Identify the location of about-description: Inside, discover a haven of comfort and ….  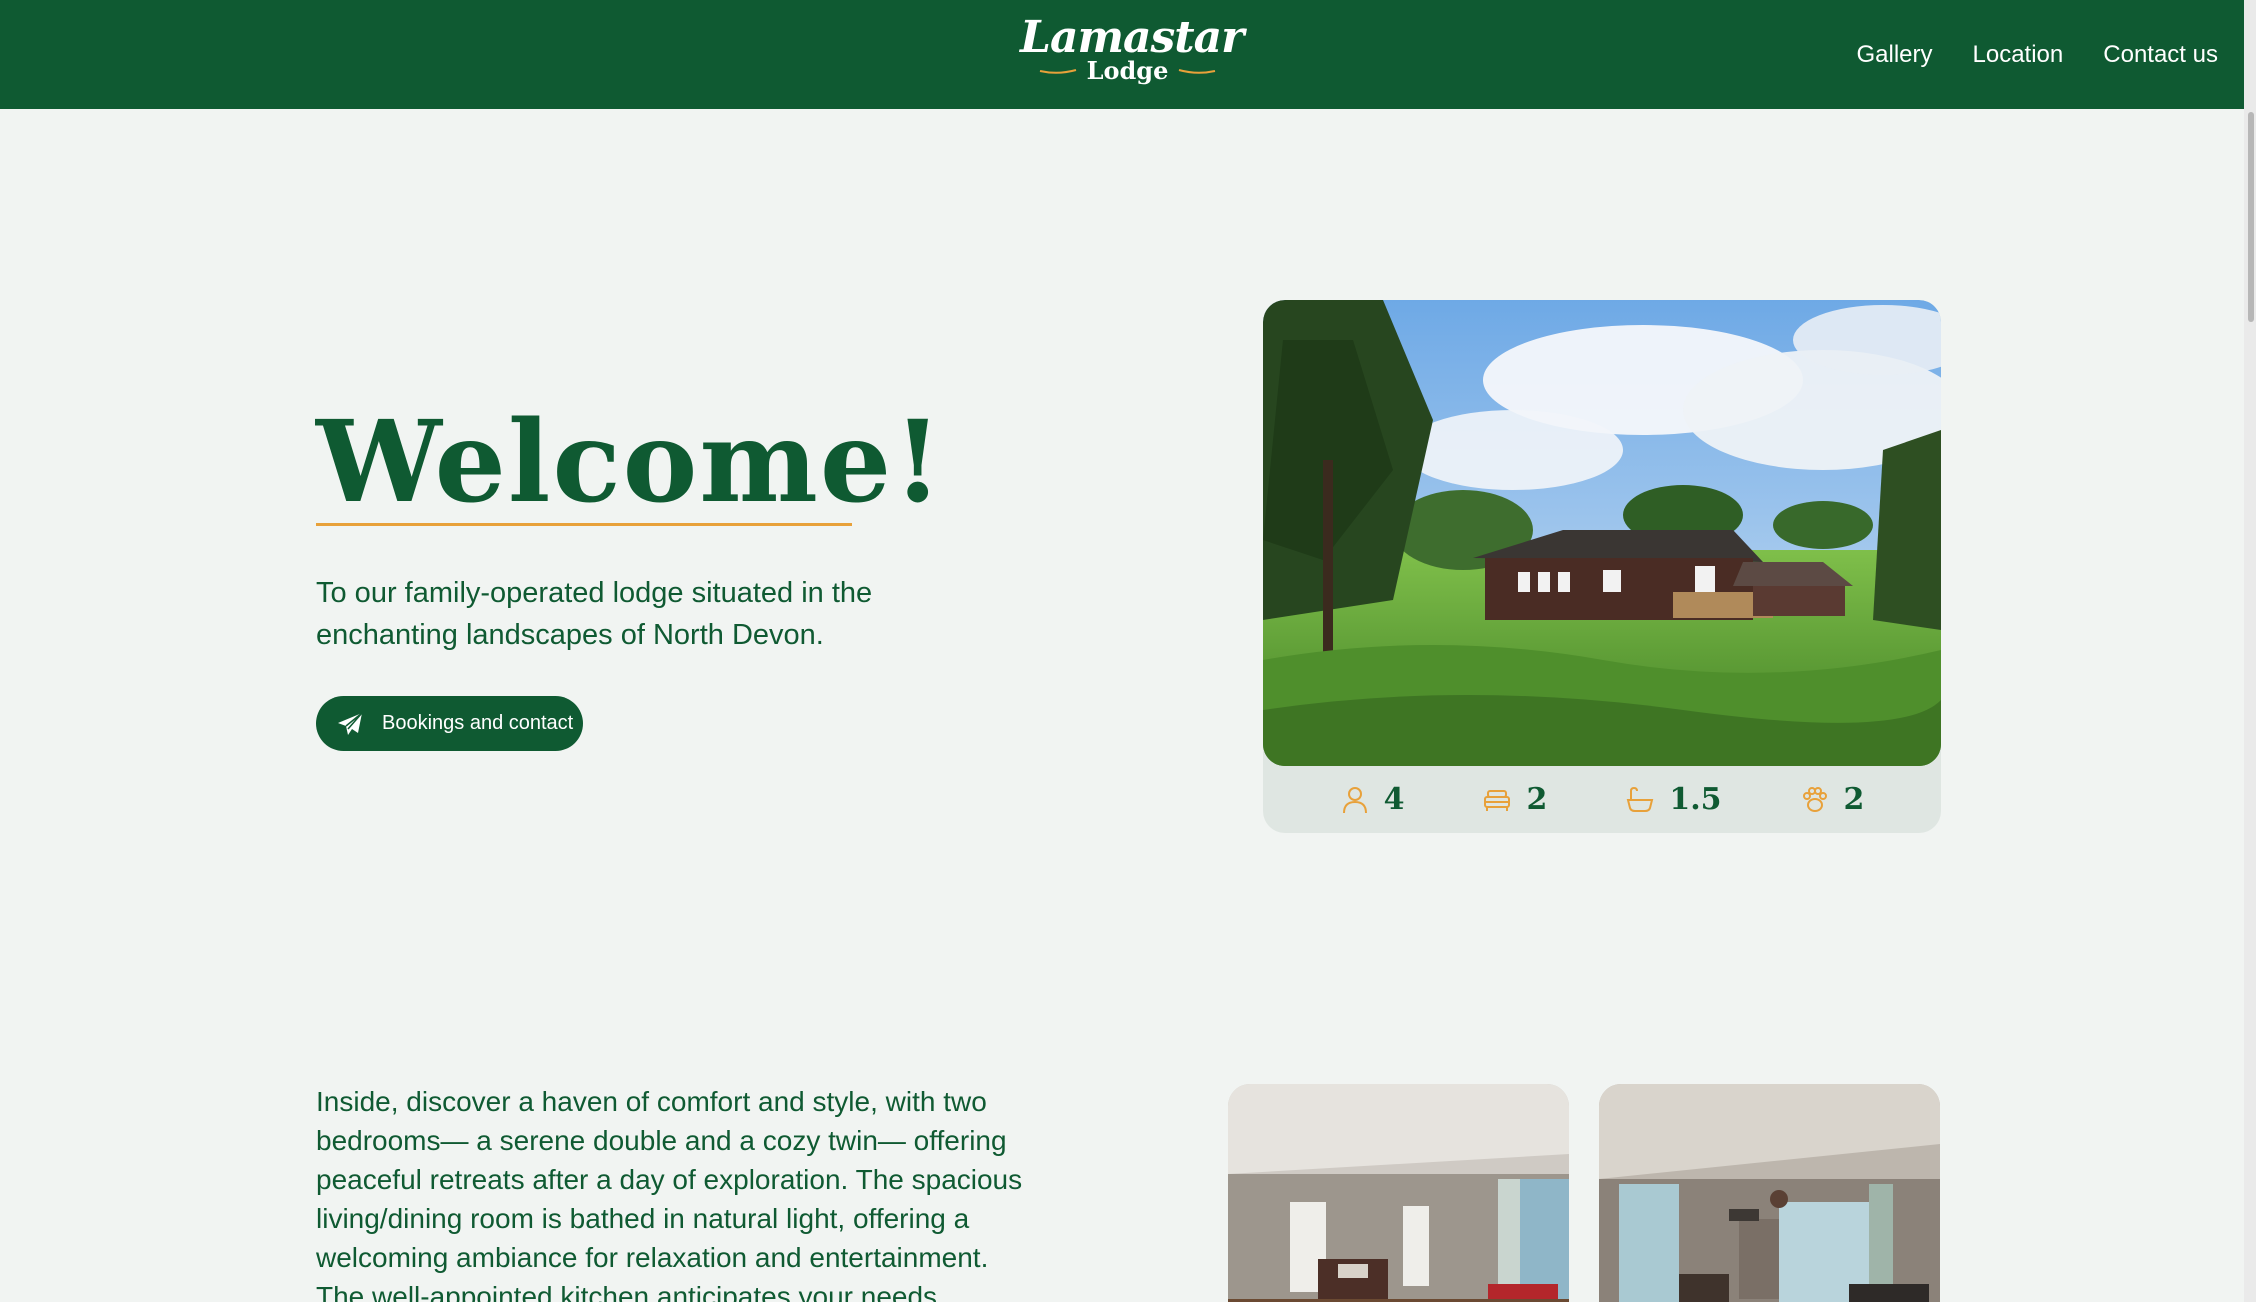
(669, 1194).